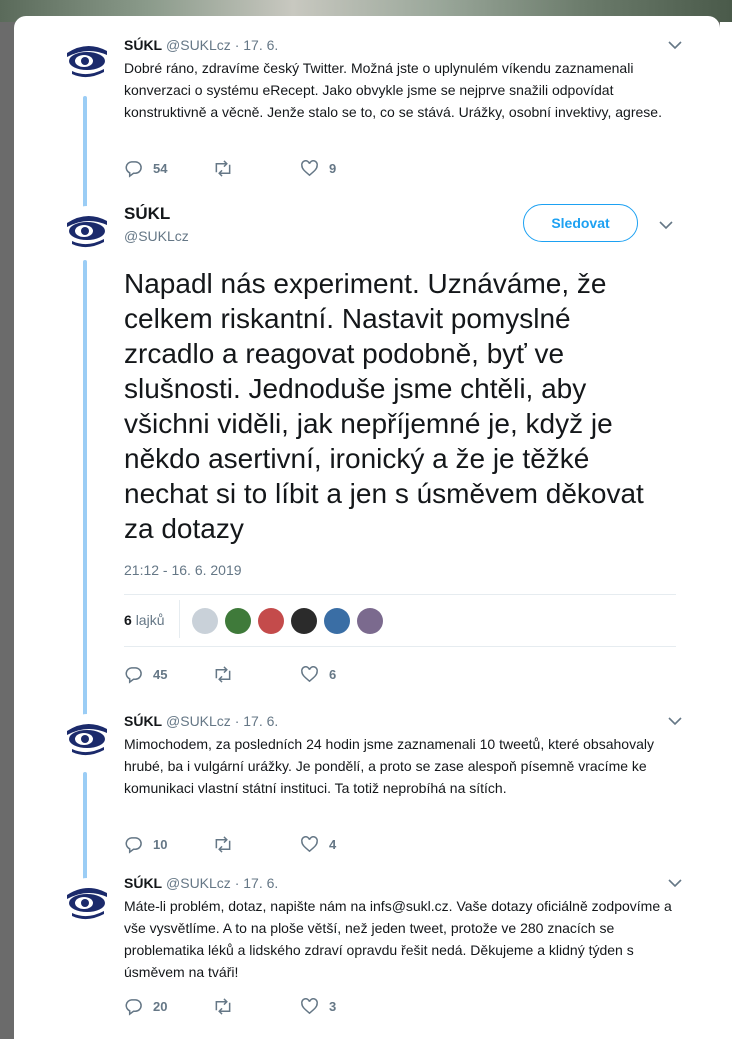 The image size is (732, 1039). I want to click on like-count: 9, so click(333, 168).